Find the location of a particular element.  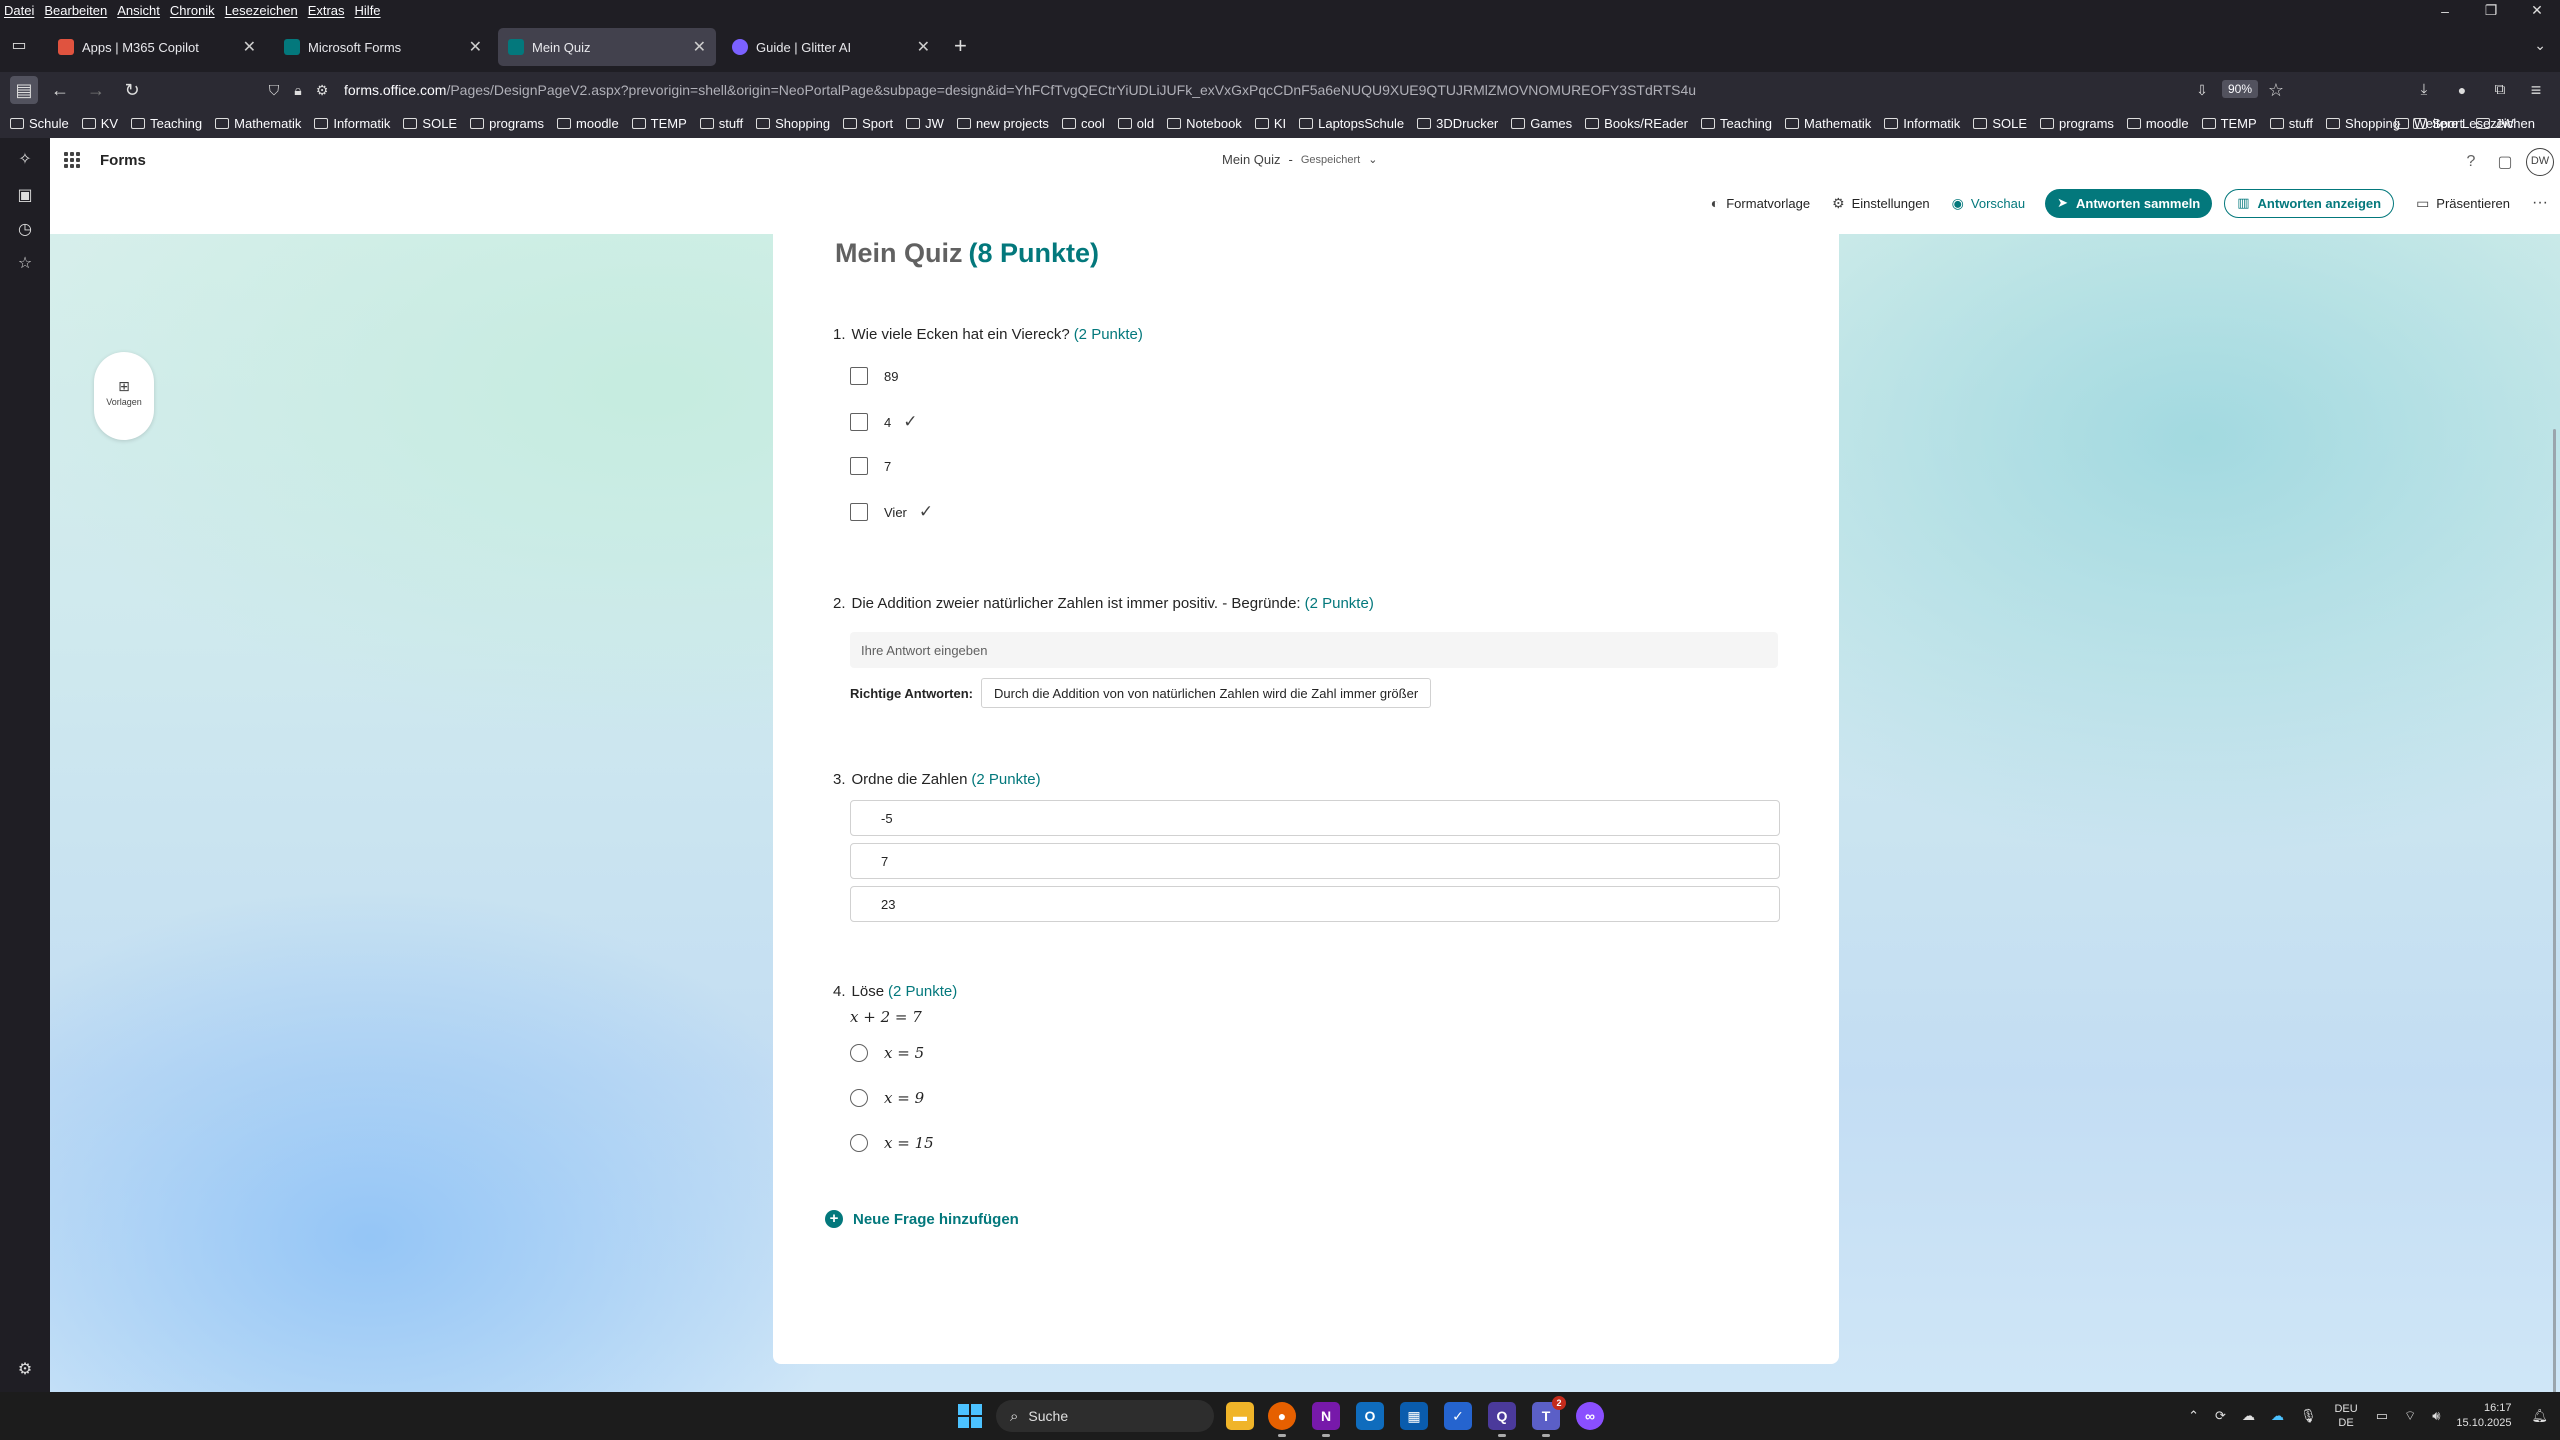

synced-tabs-icon: ▣ is located at coordinates (25, 196).